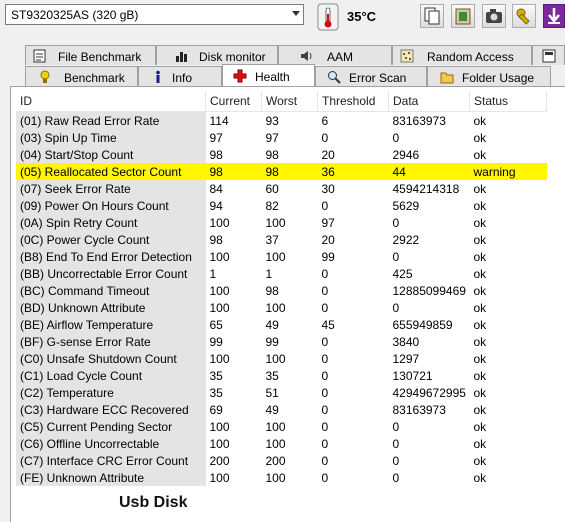 This screenshot has width=565, height=522. I want to click on cell-current: 100, so click(219, 222).